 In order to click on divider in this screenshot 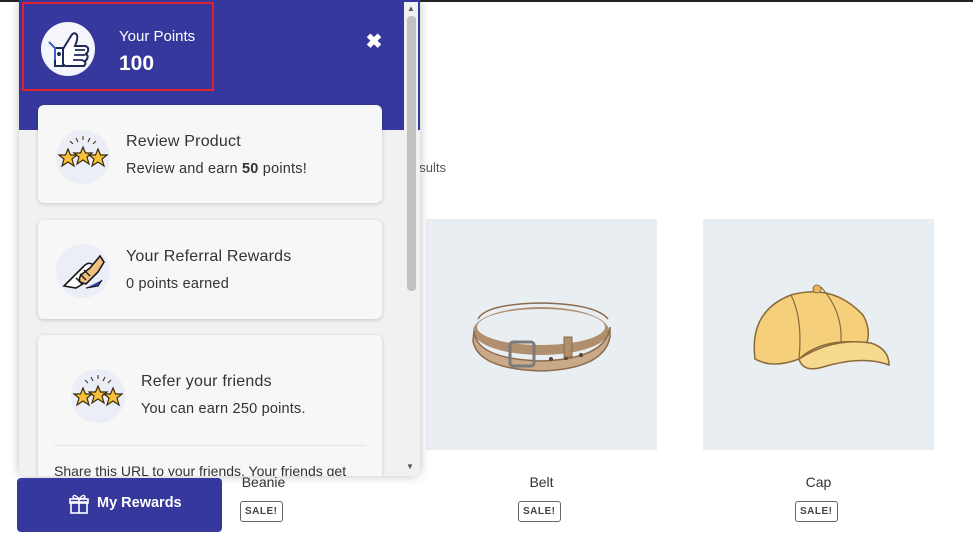, I will do `click(210, 445)`.